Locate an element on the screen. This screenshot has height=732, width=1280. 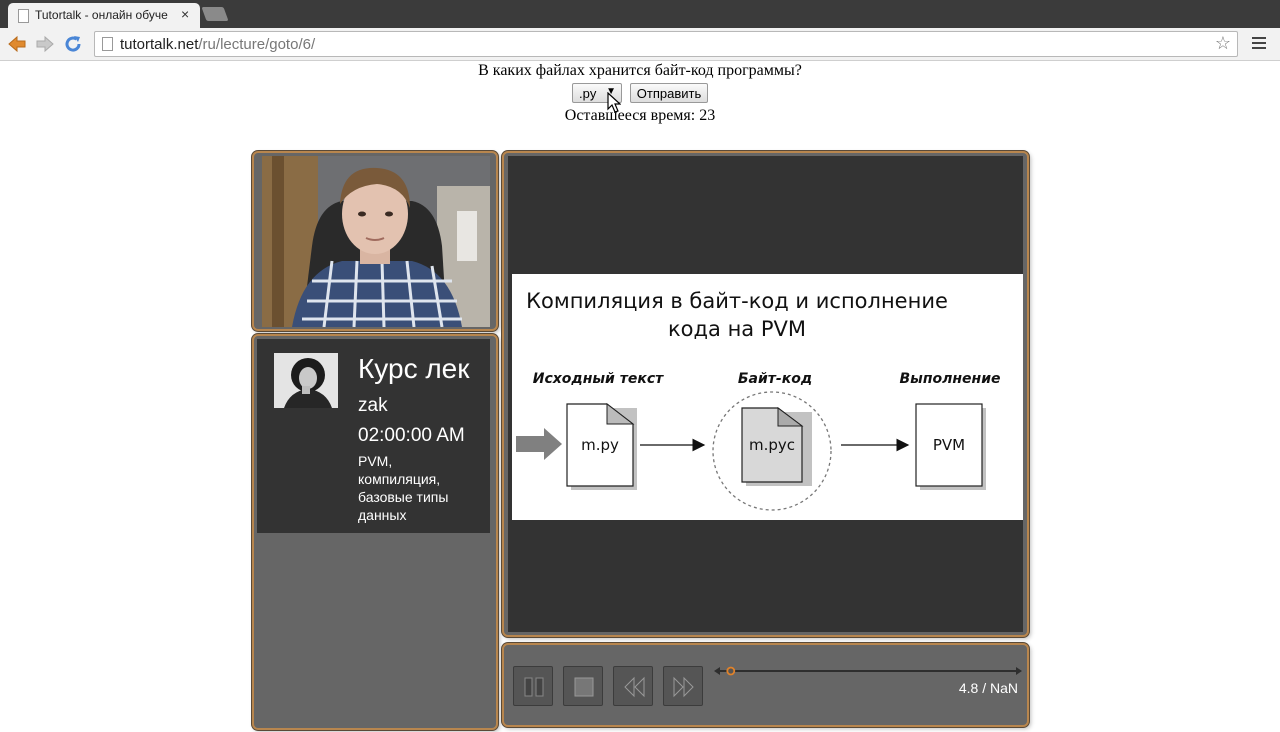
rewind-icon is located at coordinates (634, 687).